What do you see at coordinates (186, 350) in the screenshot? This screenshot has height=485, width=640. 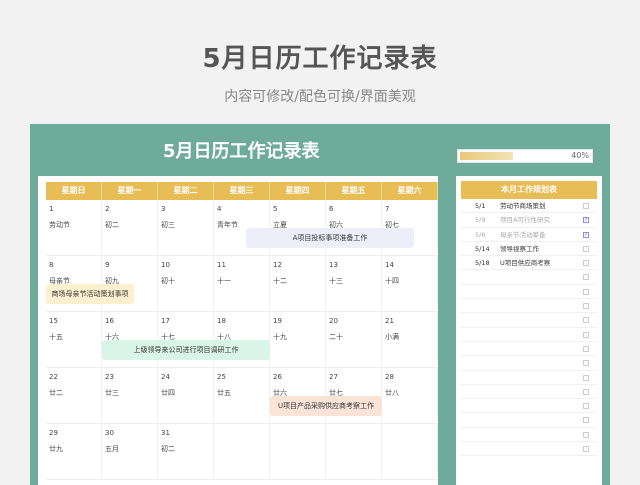 I see `calendar-event: 上级领导来公司进行项目调研工作` at bounding box center [186, 350].